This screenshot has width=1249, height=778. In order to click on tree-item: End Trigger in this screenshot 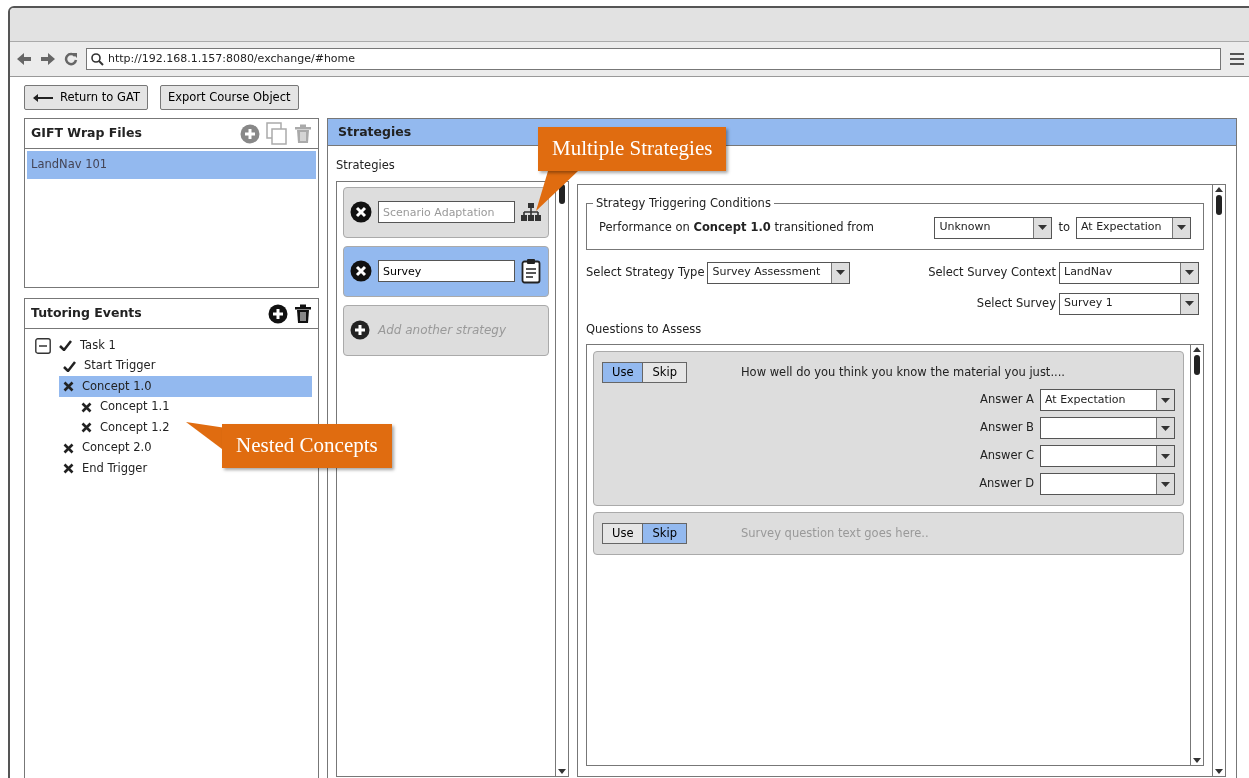, I will do `click(106, 468)`.